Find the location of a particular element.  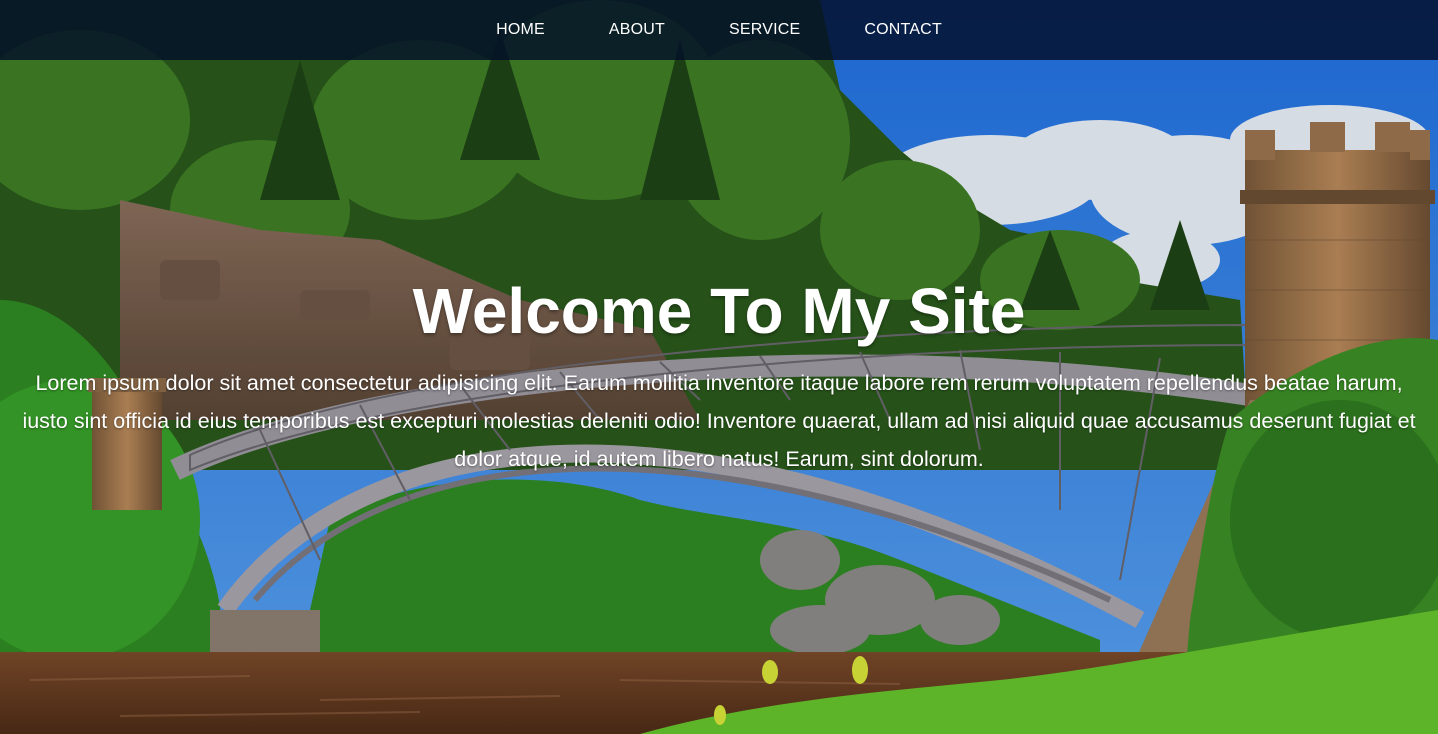

nav-link-contact: CONTACT is located at coordinates (903, 30).